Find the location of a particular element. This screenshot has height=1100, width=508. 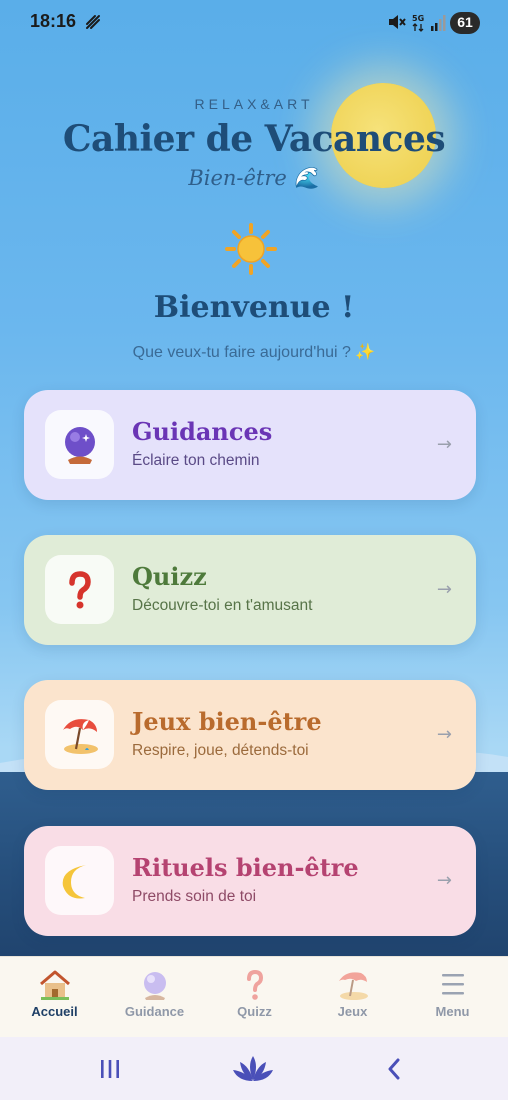

tab-jeux: Jeux is located at coordinates (352, 997).